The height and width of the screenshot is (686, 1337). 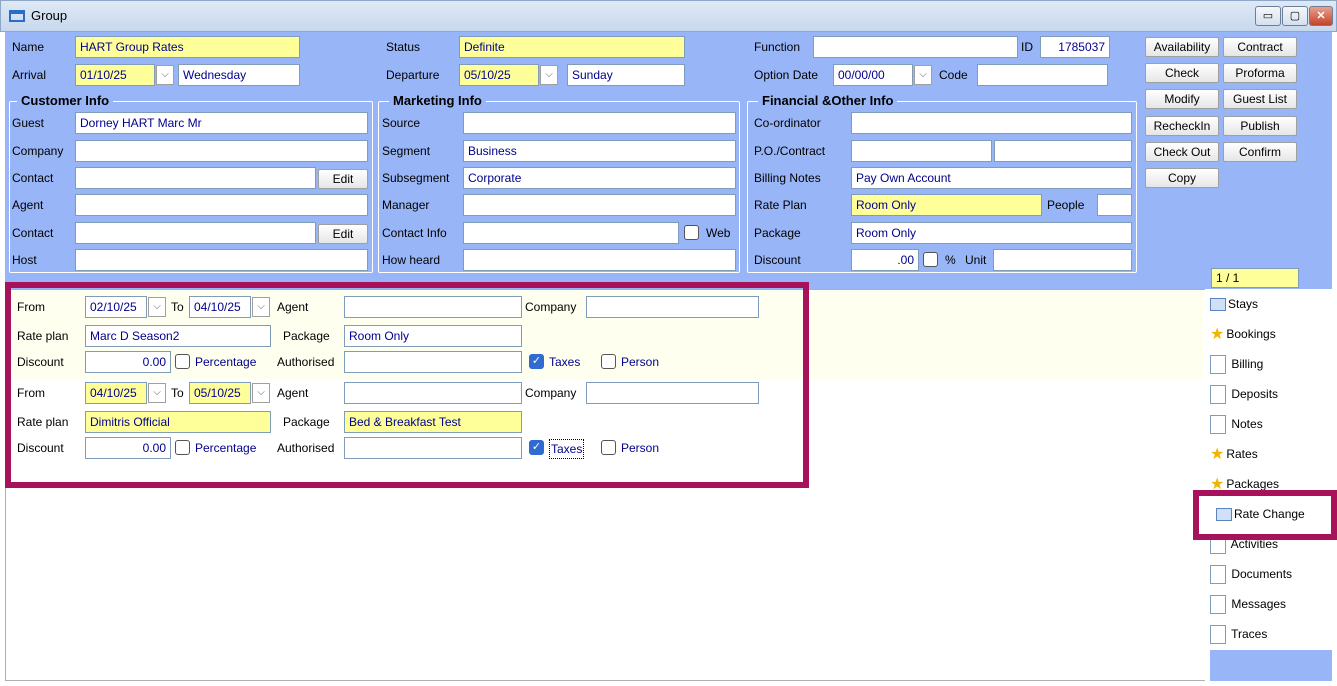 What do you see at coordinates (991, 178) in the screenshot?
I see `billing-notes-field: Pay Own Account` at bounding box center [991, 178].